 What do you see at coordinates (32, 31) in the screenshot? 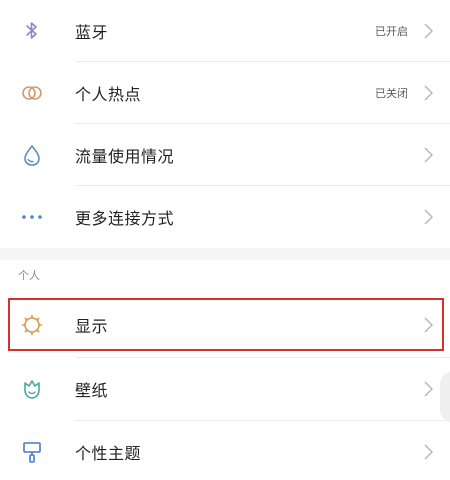
I see `bluetooth-icon` at bounding box center [32, 31].